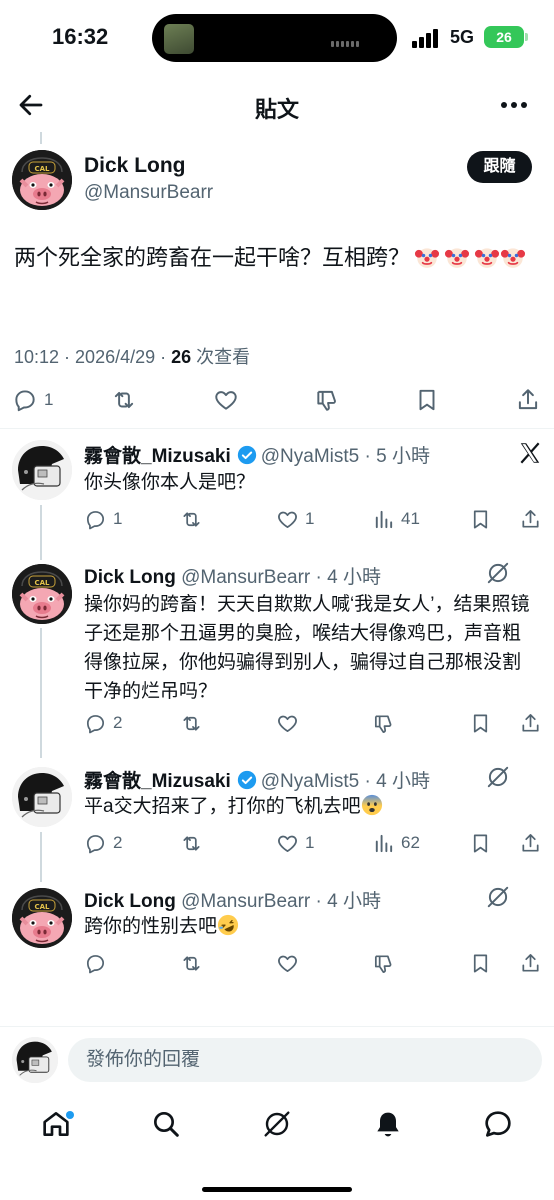 Image resolution: width=554 pixels, height=1200 pixels. I want to click on more-icon, so click(514, 105).